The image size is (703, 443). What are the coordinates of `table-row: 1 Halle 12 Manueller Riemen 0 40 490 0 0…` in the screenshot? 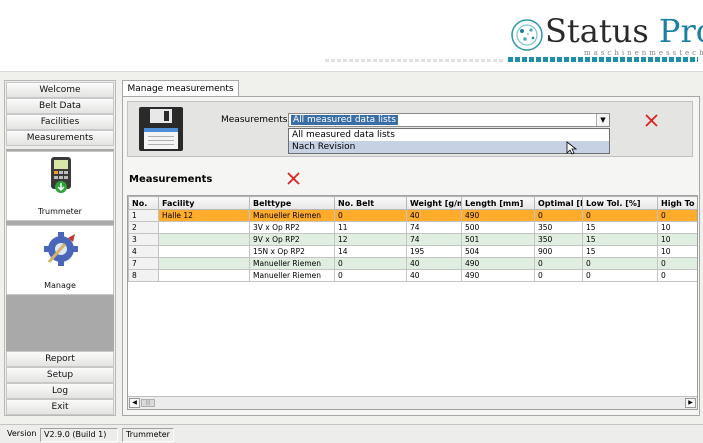 It's located at (412, 215).